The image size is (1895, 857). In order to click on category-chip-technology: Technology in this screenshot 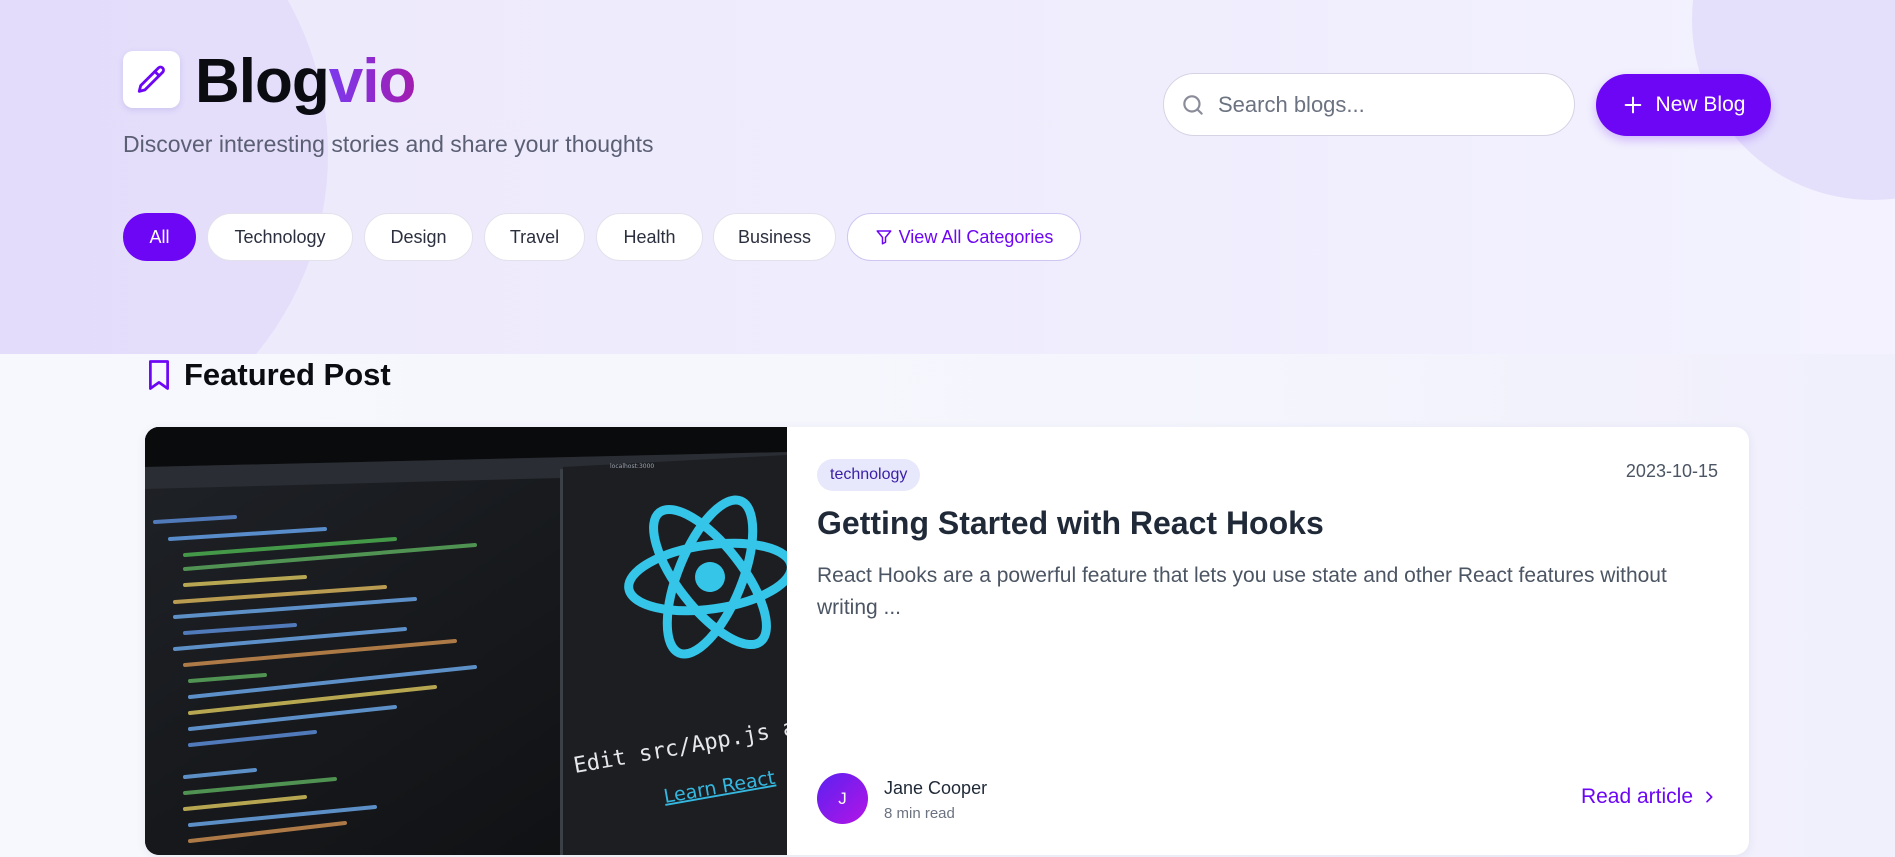, I will do `click(280, 237)`.